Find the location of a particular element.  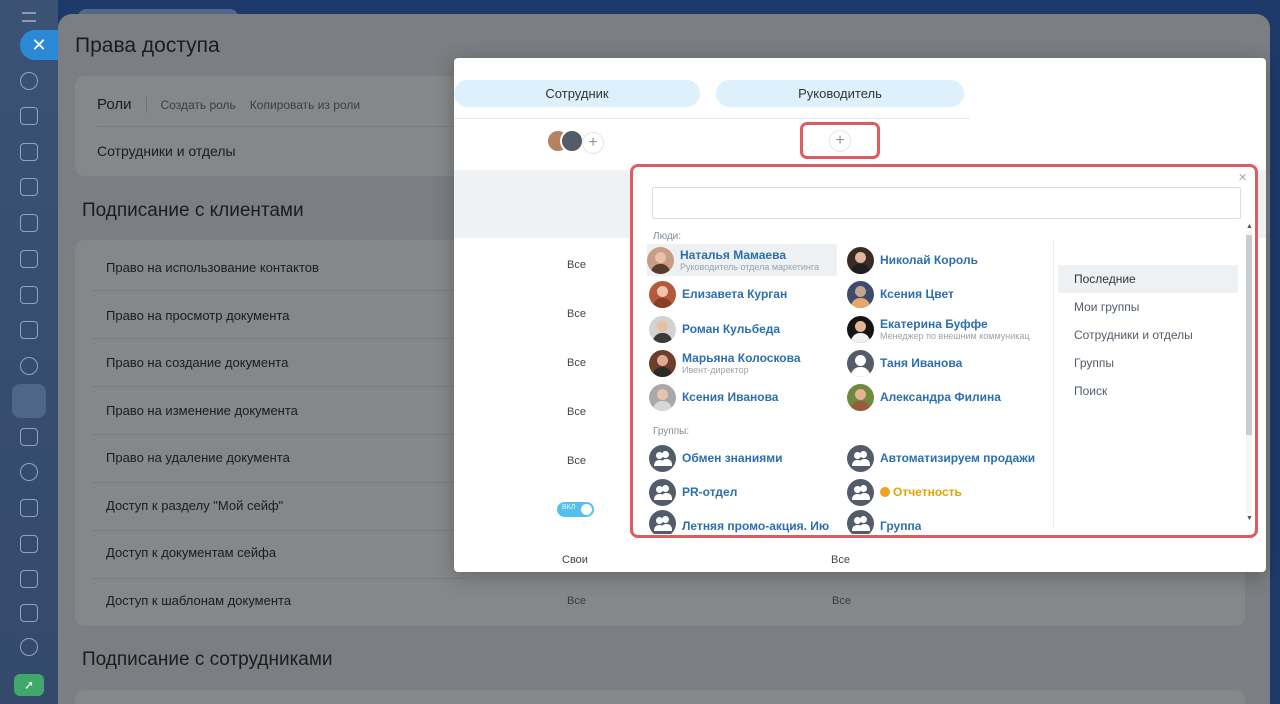

employees-and-departments-label: Сотрудники и отделы is located at coordinates (166, 151).